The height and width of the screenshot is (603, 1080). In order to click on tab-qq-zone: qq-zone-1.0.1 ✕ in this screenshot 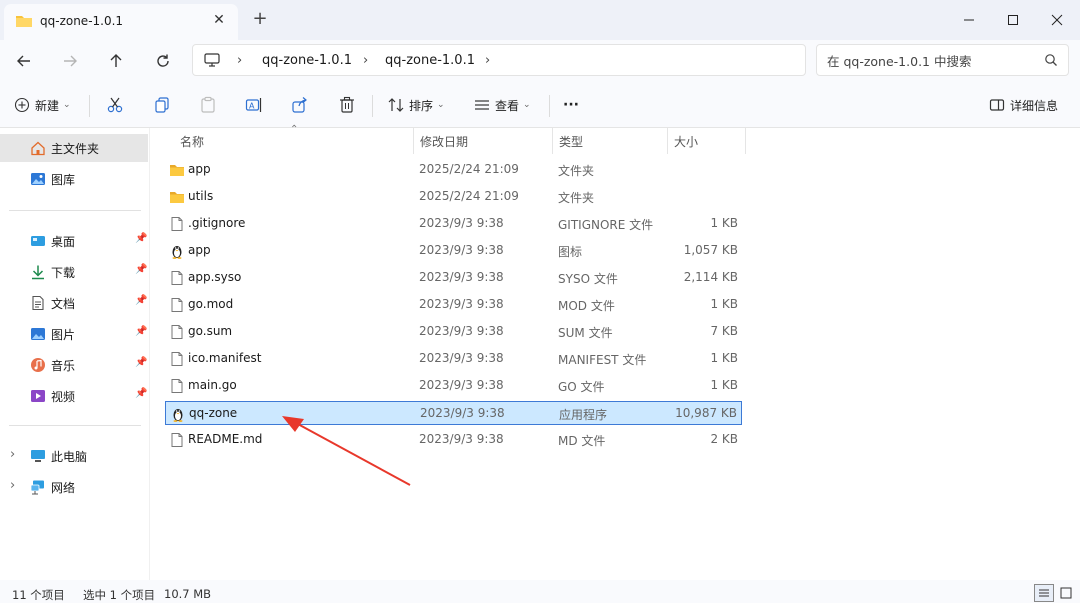, I will do `click(121, 22)`.